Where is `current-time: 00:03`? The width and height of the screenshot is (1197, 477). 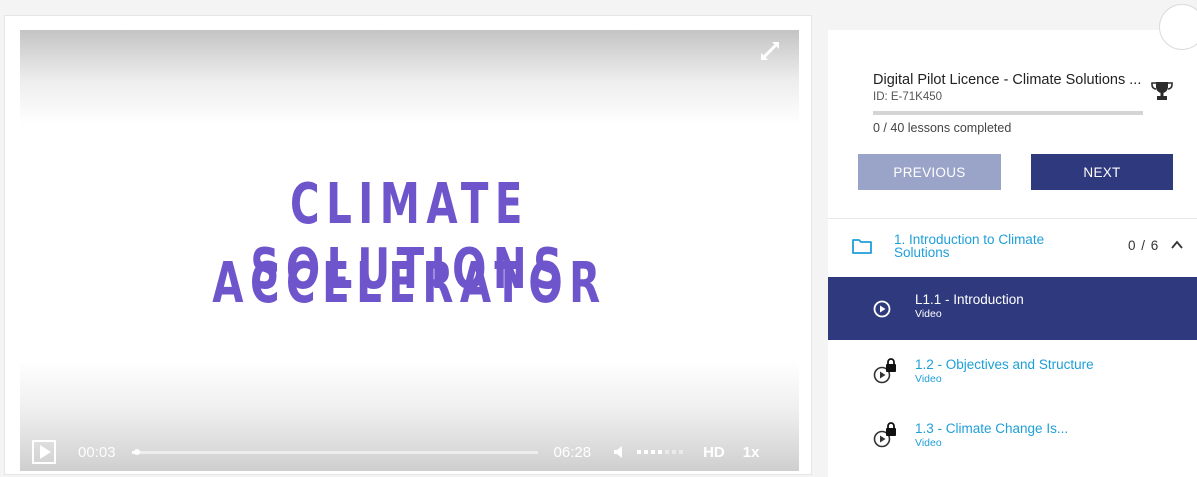 current-time: 00:03 is located at coordinates (97, 452).